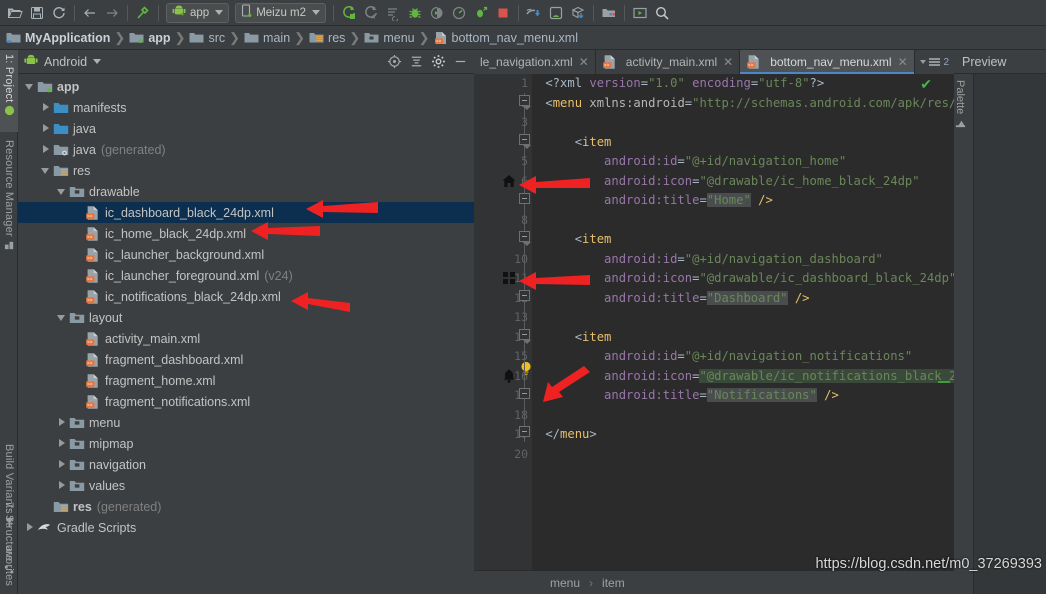  What do you see at coordinates (746, 435) in the screenshot?
I see `code-line: </menu>` at bounding box center [746, 435].